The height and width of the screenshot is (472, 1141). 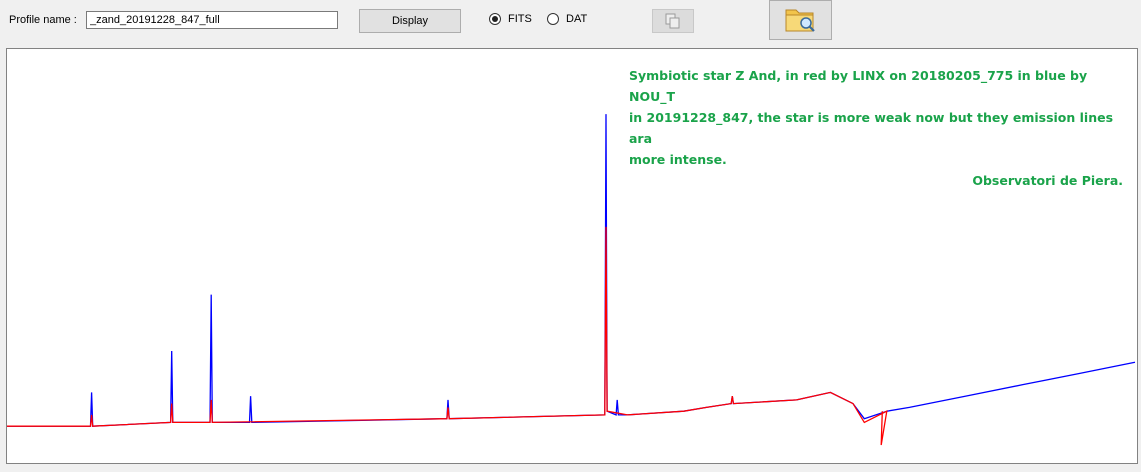 I want to click on dat-radio: DAT, so click(x=567, y=19).